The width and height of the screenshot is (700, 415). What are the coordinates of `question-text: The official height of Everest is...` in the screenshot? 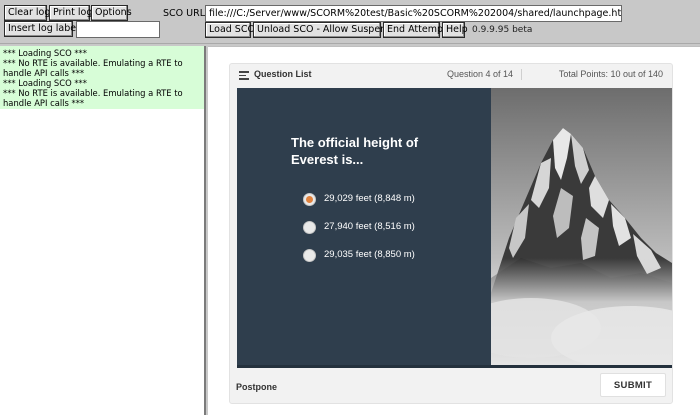 It's located at (355, 151).